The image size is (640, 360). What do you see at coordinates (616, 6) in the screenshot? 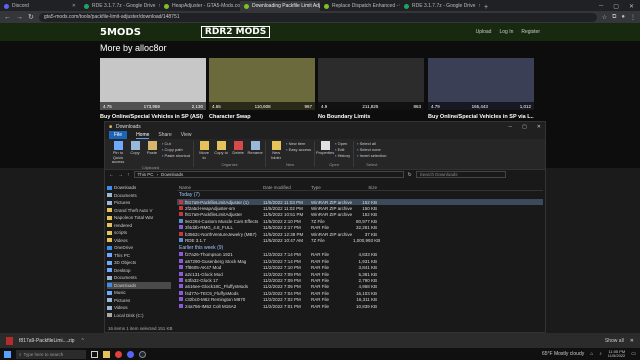
I see `maximize-icon: ▢` at bounding box center [616, 6].